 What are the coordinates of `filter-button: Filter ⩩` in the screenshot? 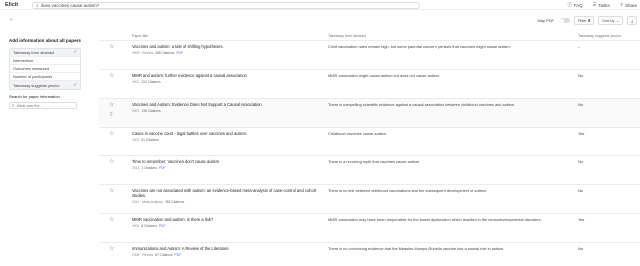 It's located at (584, 20).